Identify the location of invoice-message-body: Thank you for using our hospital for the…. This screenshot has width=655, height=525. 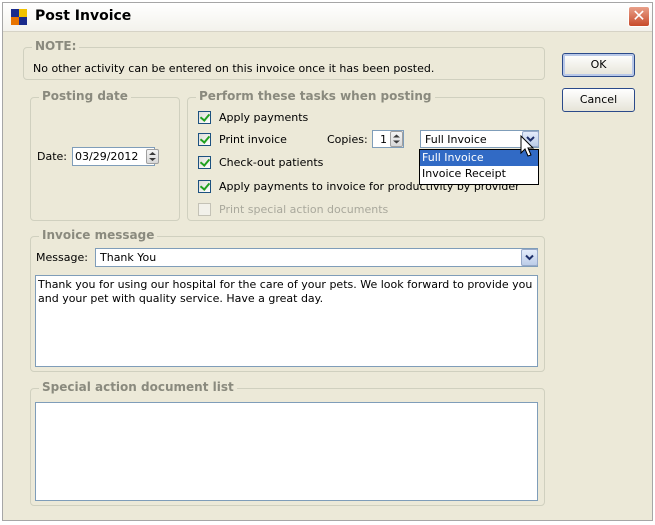
(285, 291).